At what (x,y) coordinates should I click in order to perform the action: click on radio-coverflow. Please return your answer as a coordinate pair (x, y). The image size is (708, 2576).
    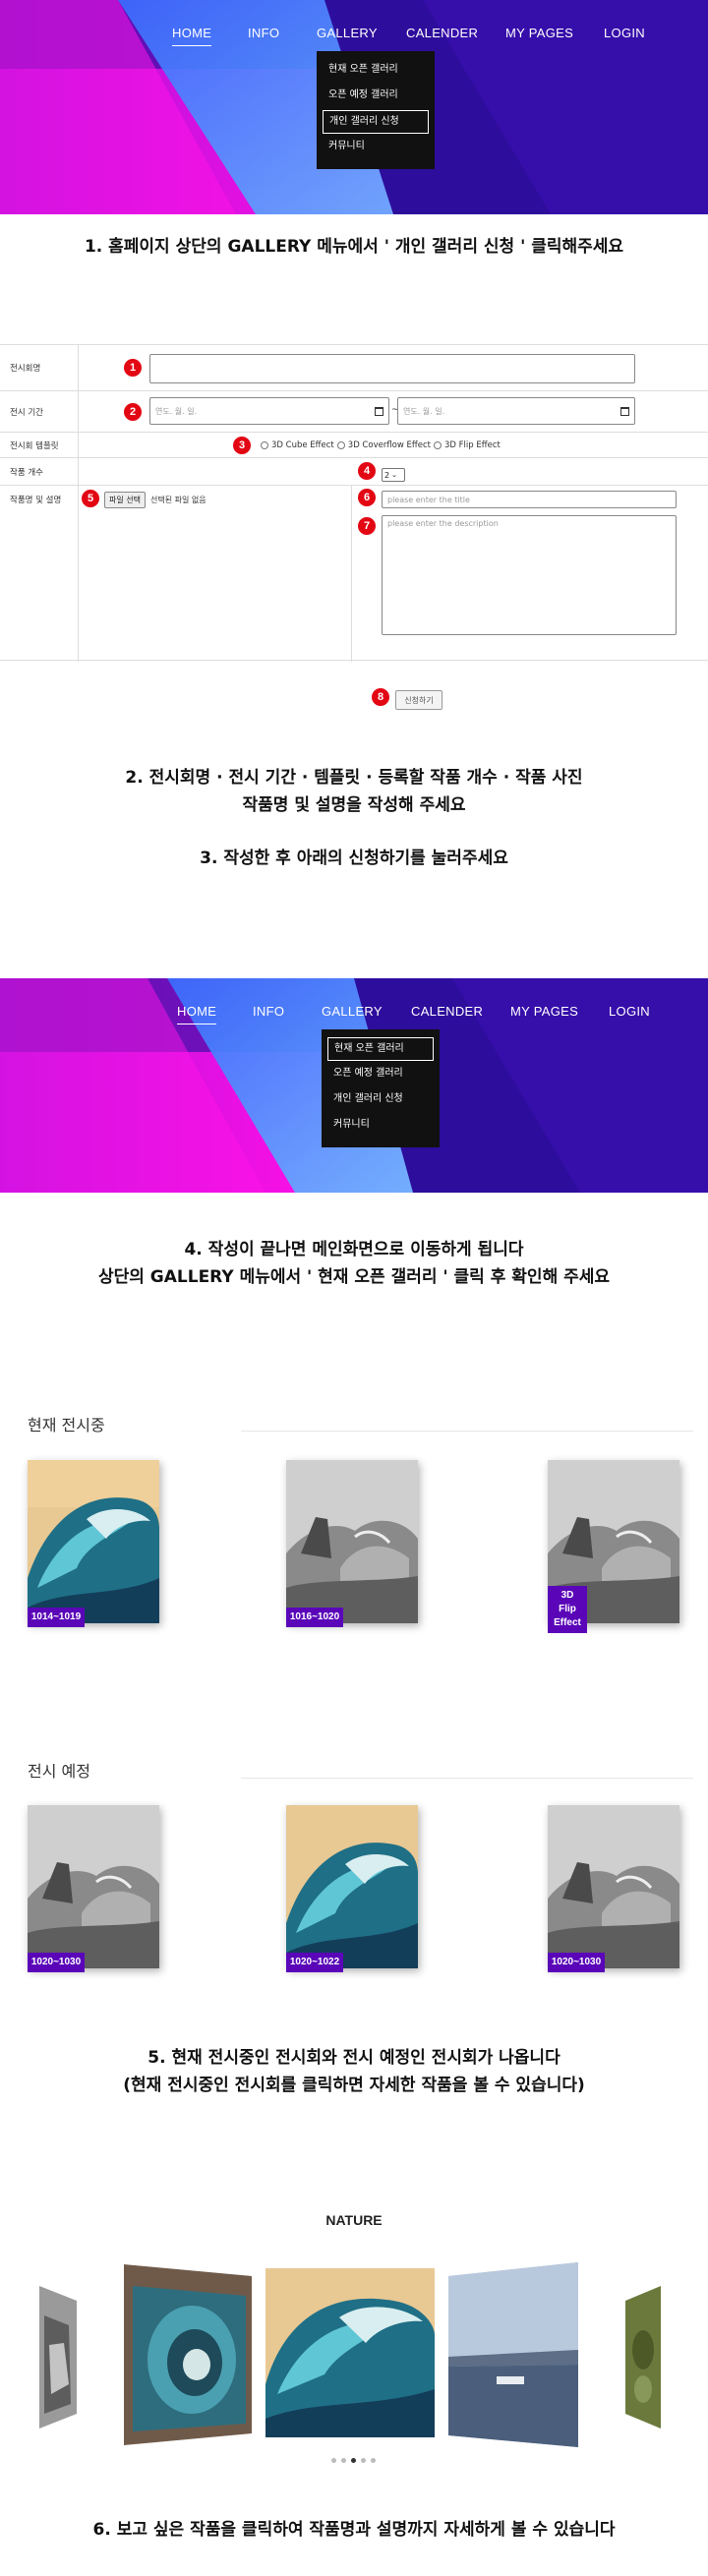
    Looking at the image, I should click on (340, 445).